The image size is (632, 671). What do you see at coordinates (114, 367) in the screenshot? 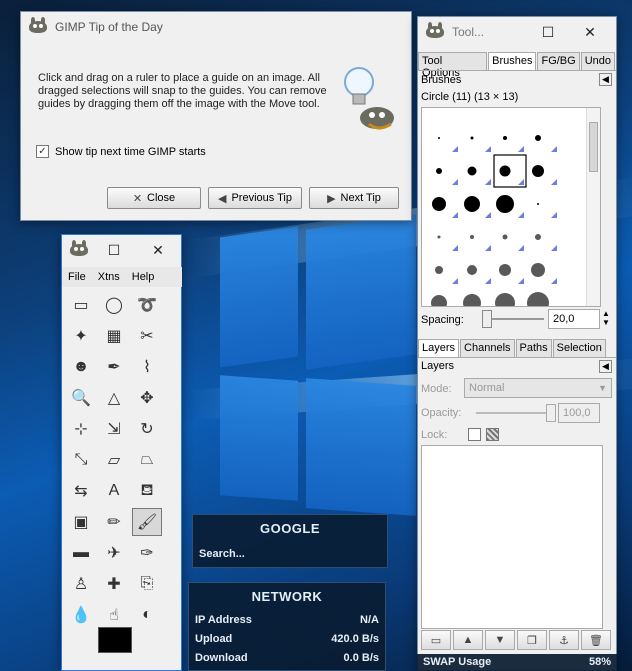
I see `paths-icon: ✒` at bounding box center [114, 367].